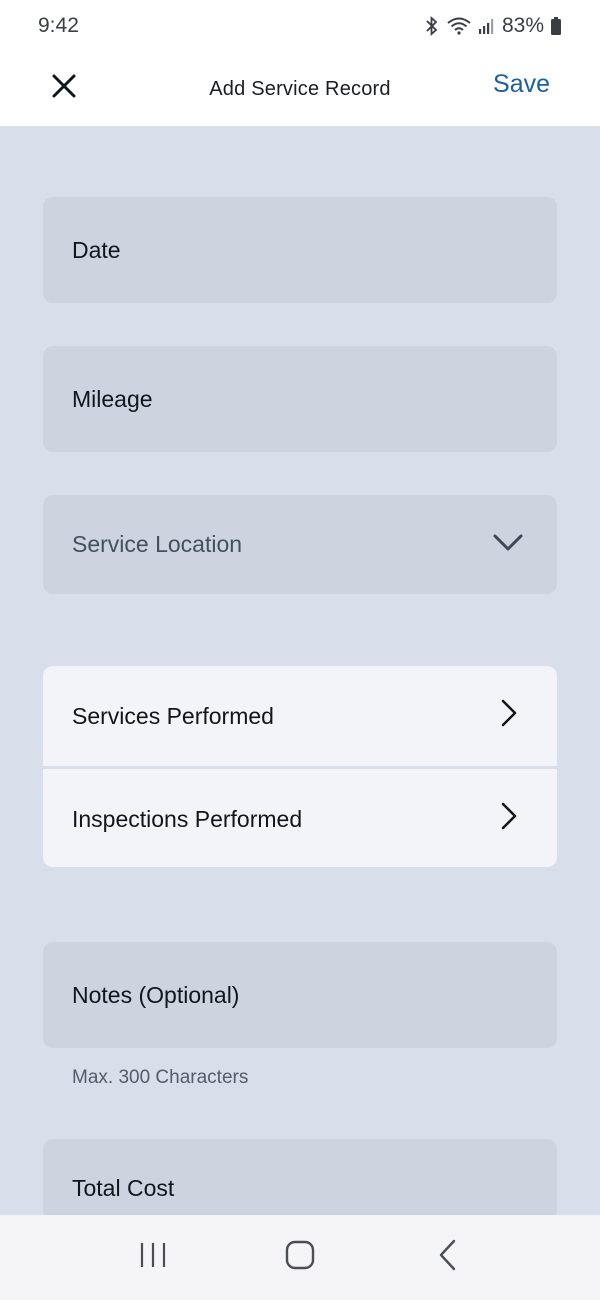 Image resolution: width=600 pixels, height=1300 pixels. I want to click on performed-card: Services Performed Inspections Performed, so click(300, 766).